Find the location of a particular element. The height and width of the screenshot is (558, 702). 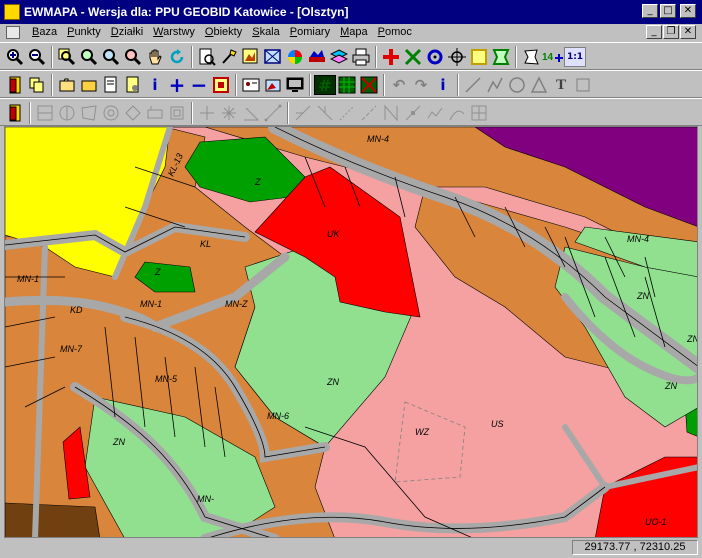

mdi-close-button: ✕ is located at coordinates (688, 32).